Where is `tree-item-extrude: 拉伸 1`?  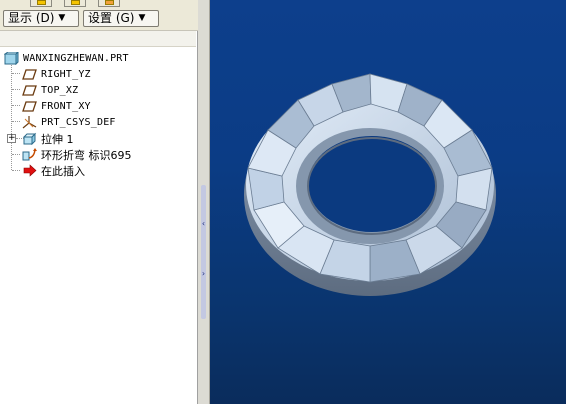
tree-item-extrude: 拉伸 1 is located at coordinates (48, 138).